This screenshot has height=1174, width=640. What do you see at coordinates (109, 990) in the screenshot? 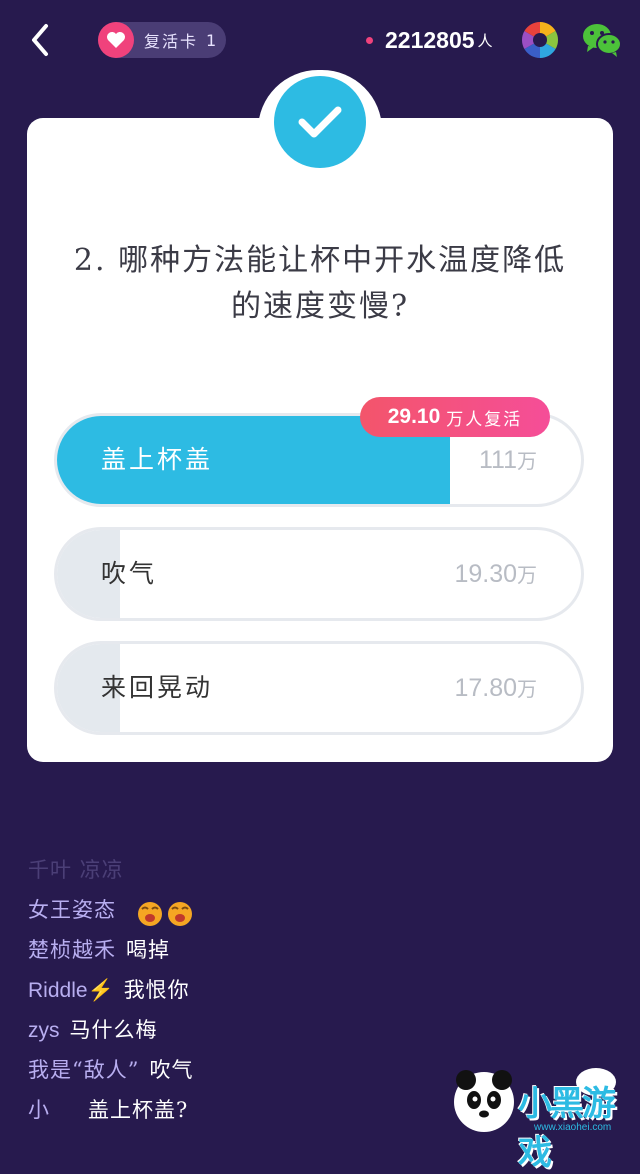
I see `chat-message: Riddle⚡ 我恨你` at bounding box center [109, 990].